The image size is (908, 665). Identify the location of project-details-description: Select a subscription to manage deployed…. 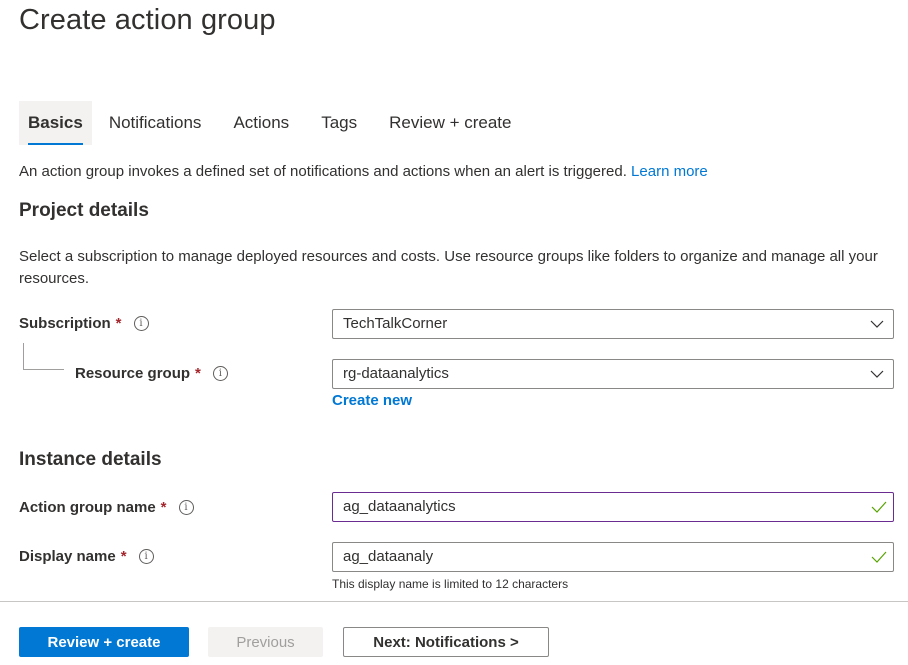
(448, 267).